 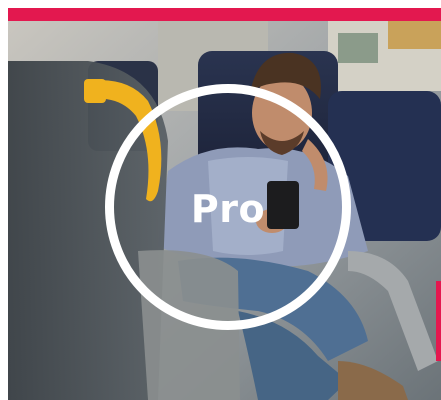 I want to click on badge-label: Pro, so click(x=228, y=209).